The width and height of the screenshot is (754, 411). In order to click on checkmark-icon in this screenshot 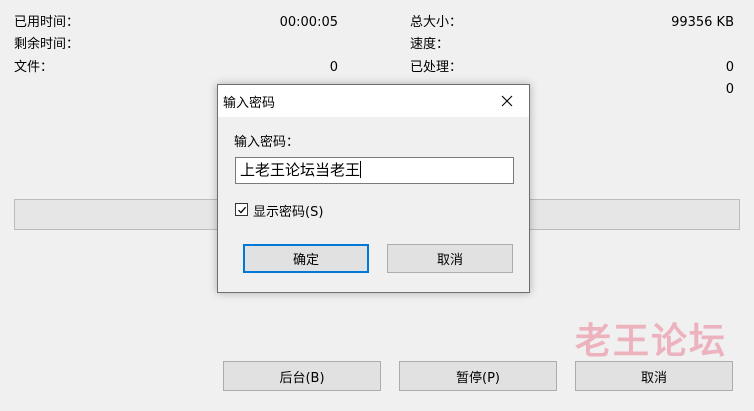, I will do `click(241, 210)`.